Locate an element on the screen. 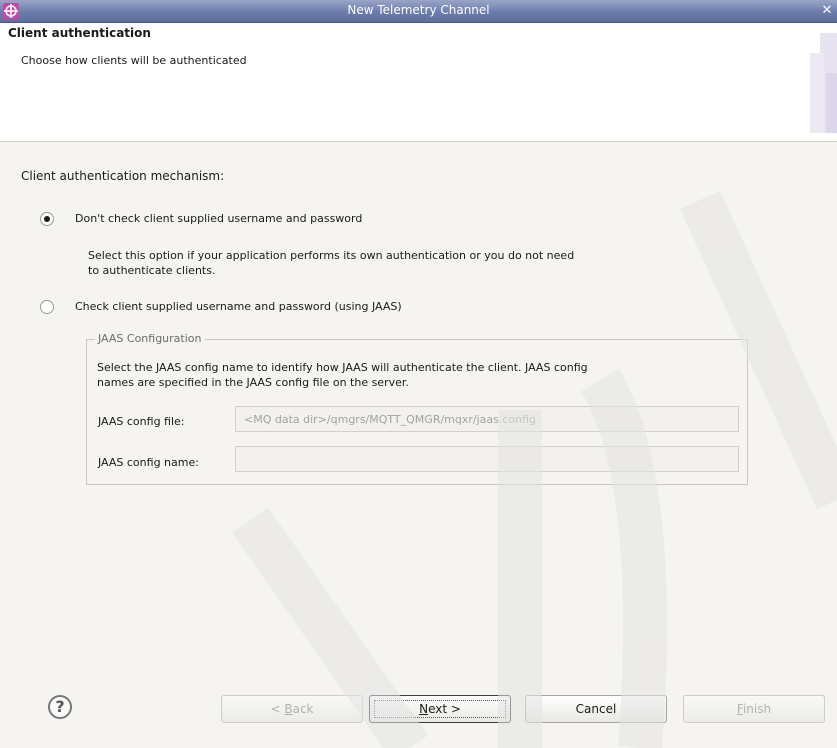  back-button: < Back is located at coordinates (292, 709).